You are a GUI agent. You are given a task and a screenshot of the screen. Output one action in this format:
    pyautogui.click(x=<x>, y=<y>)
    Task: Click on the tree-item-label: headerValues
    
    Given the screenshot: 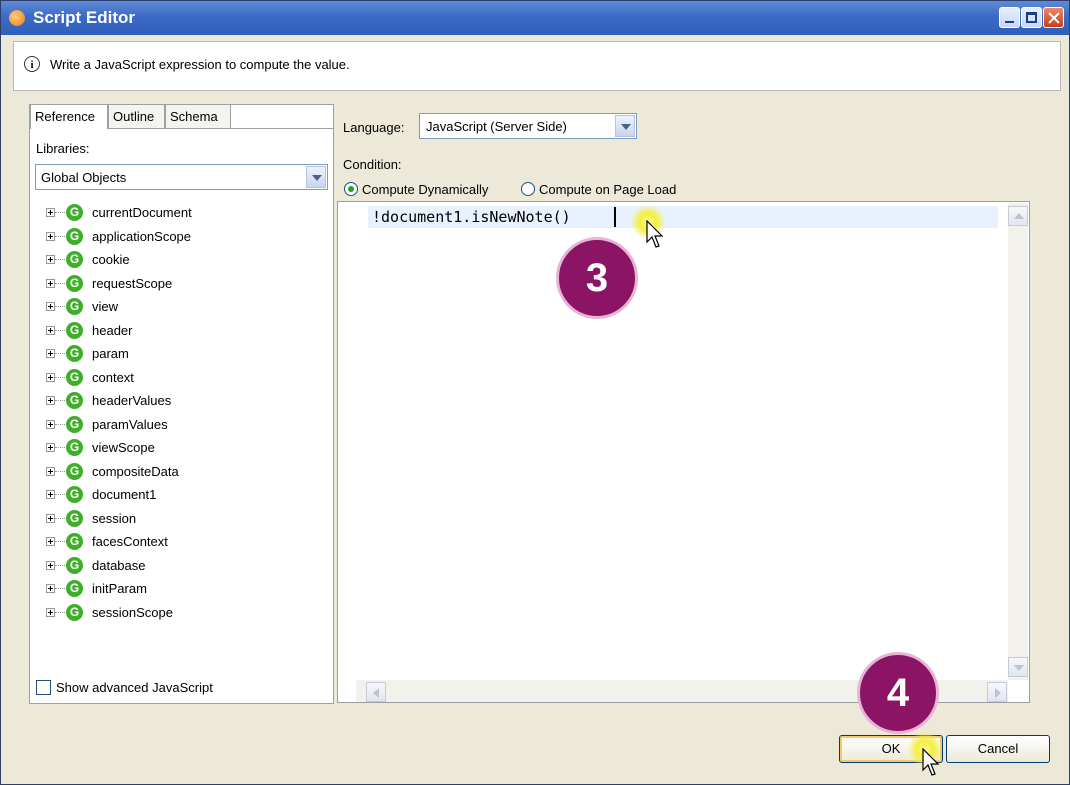 What is the action you would take?
    pyautogui.click(x=132, y=400)
    